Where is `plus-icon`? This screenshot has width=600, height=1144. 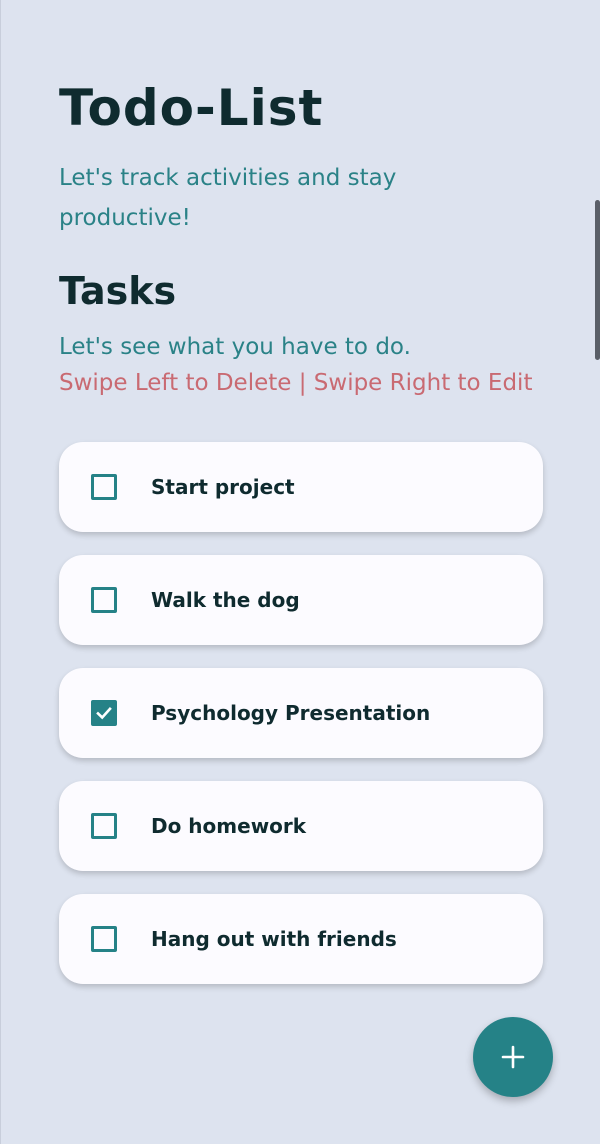 plus-icon is located at coordinates (513, 1057).